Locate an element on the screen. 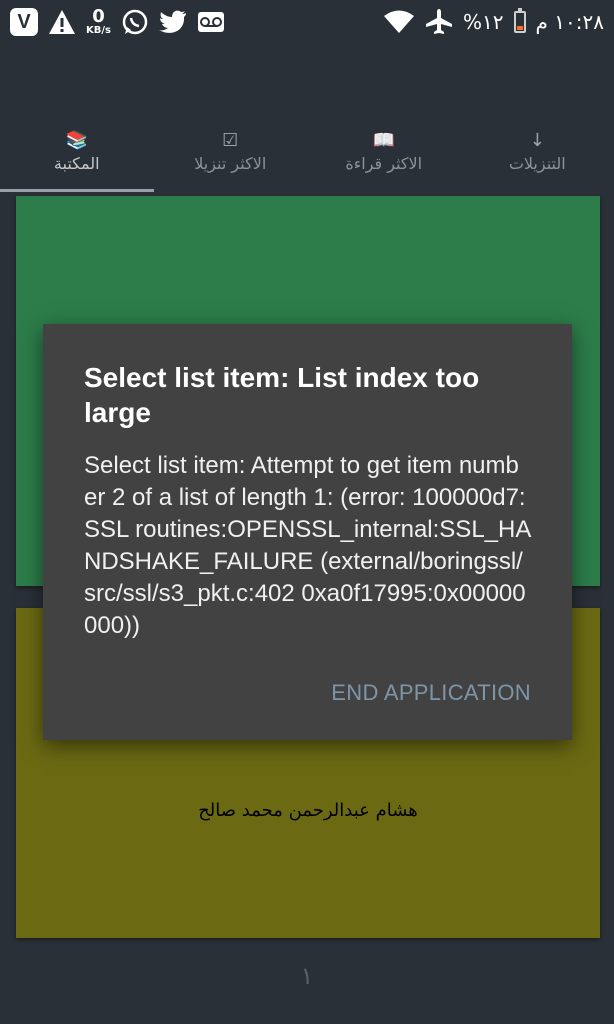  dialog-title: Select list item: List index too large is located at coordinates (282, 395).